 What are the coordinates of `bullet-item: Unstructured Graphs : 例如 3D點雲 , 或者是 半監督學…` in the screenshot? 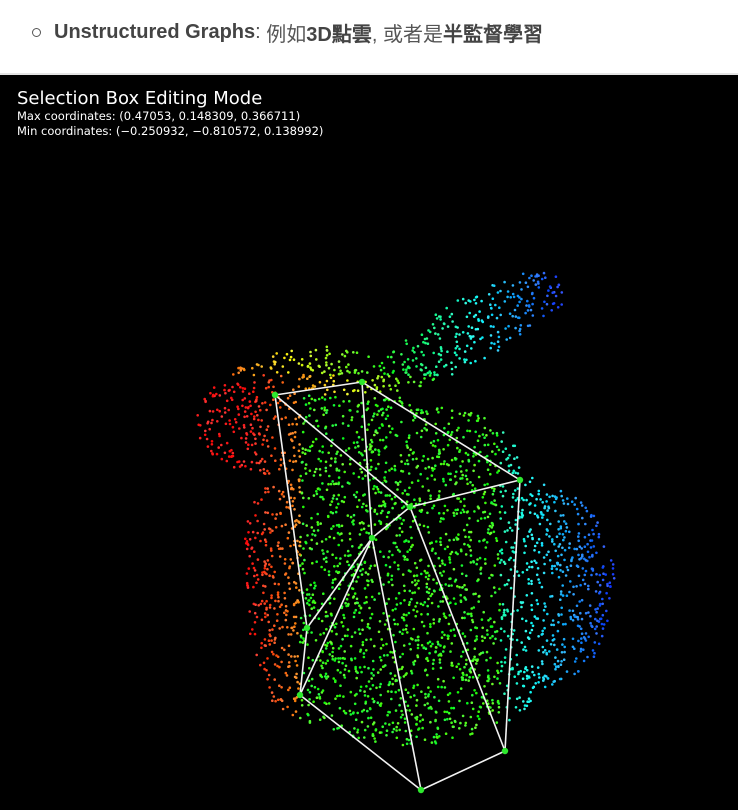 It's located at (287, 32).